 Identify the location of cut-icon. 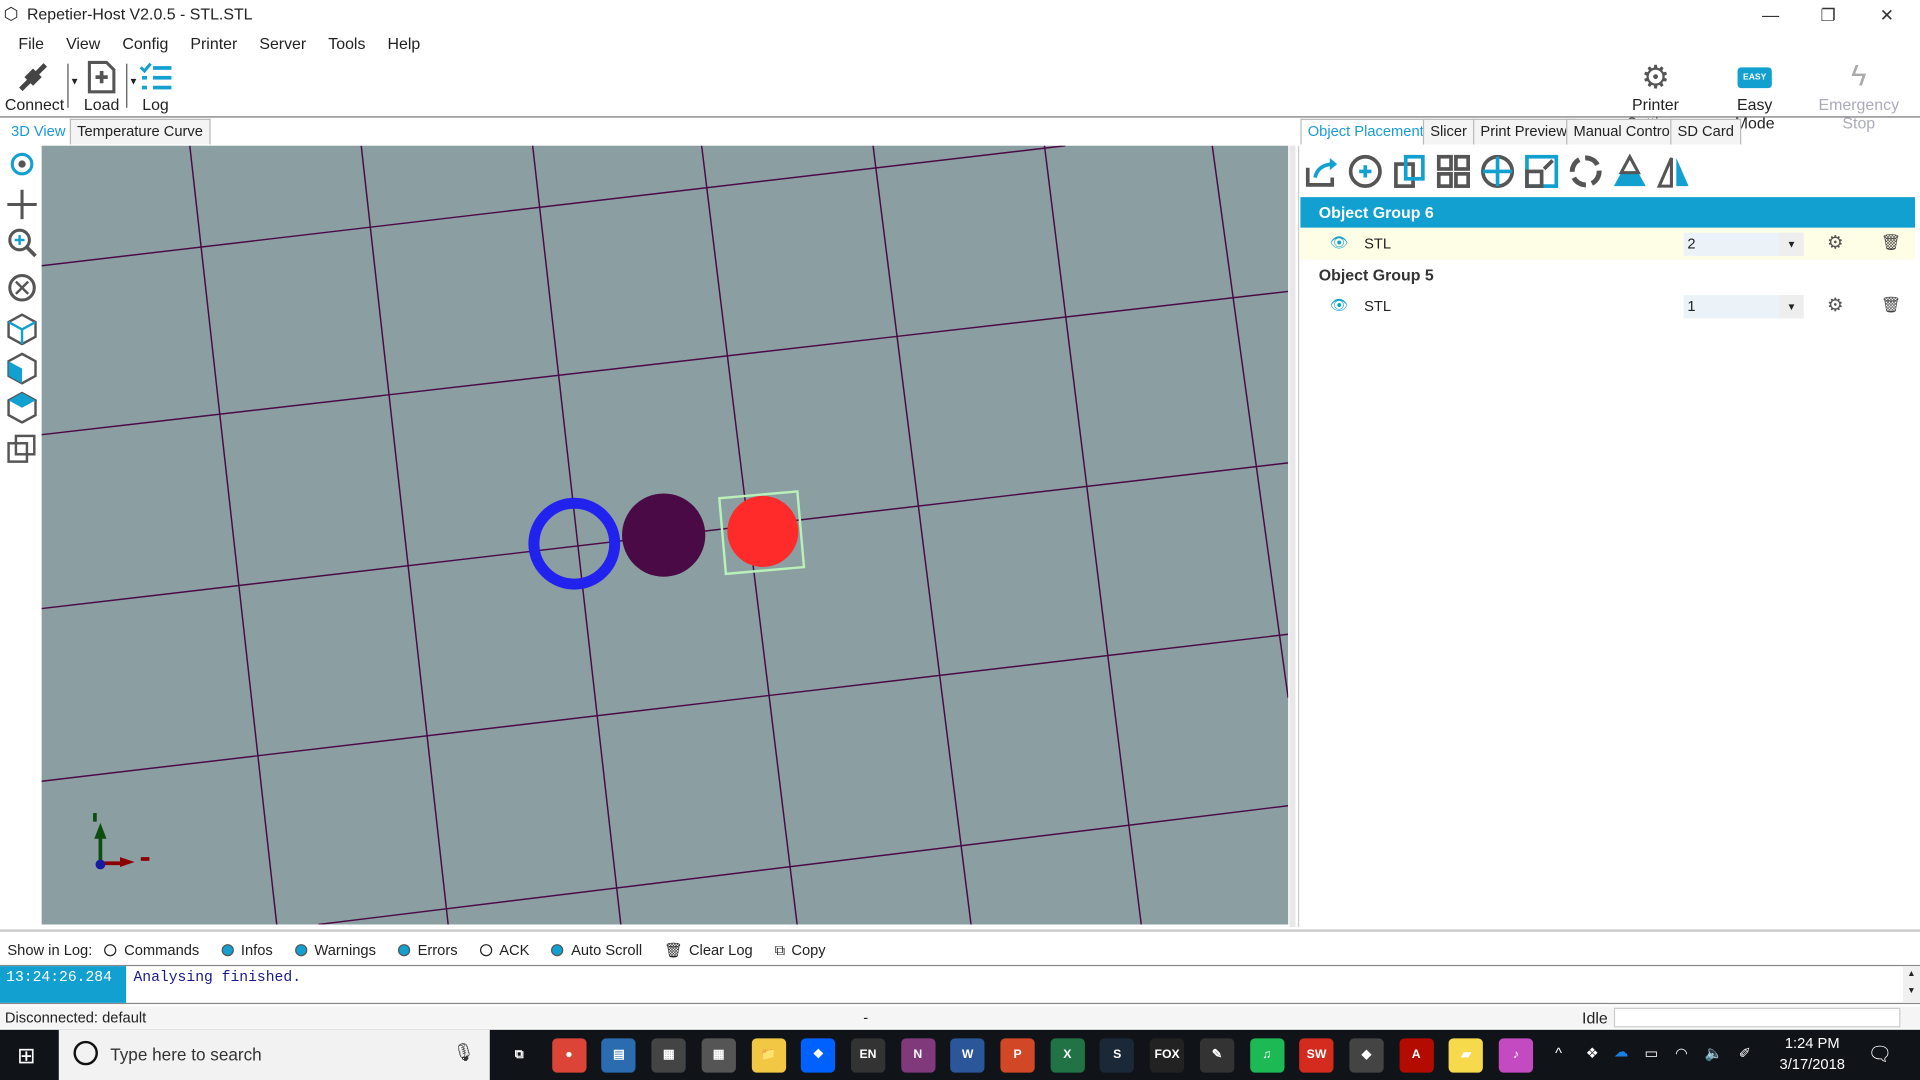
(1629, 171).